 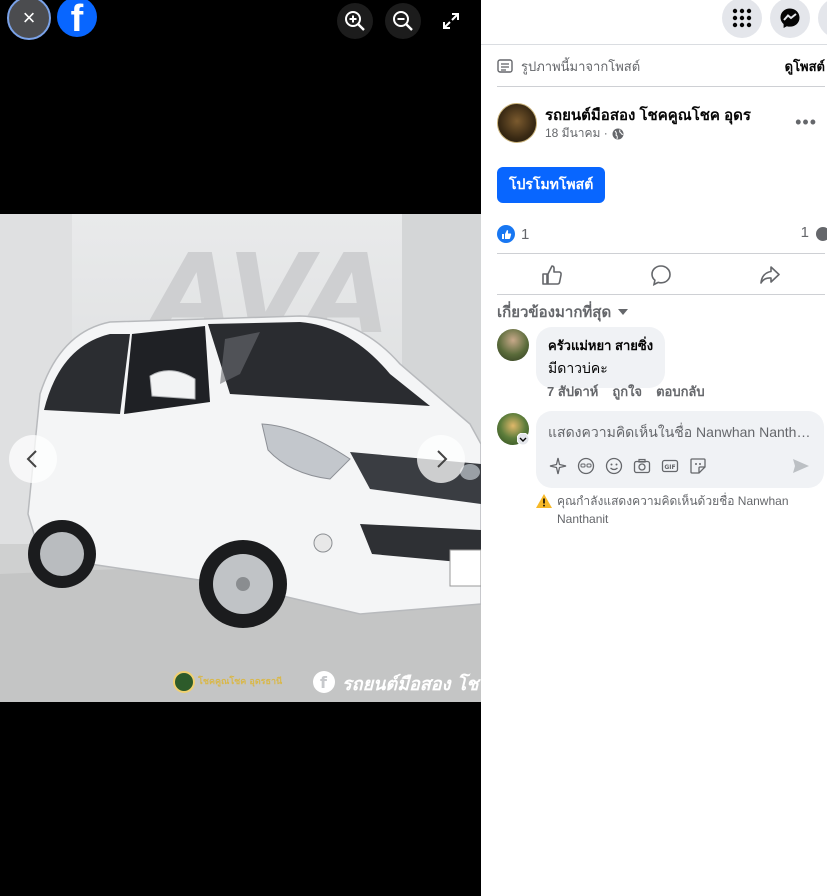 I want to click on reaction-count: 1, so click(x=525, y=234).